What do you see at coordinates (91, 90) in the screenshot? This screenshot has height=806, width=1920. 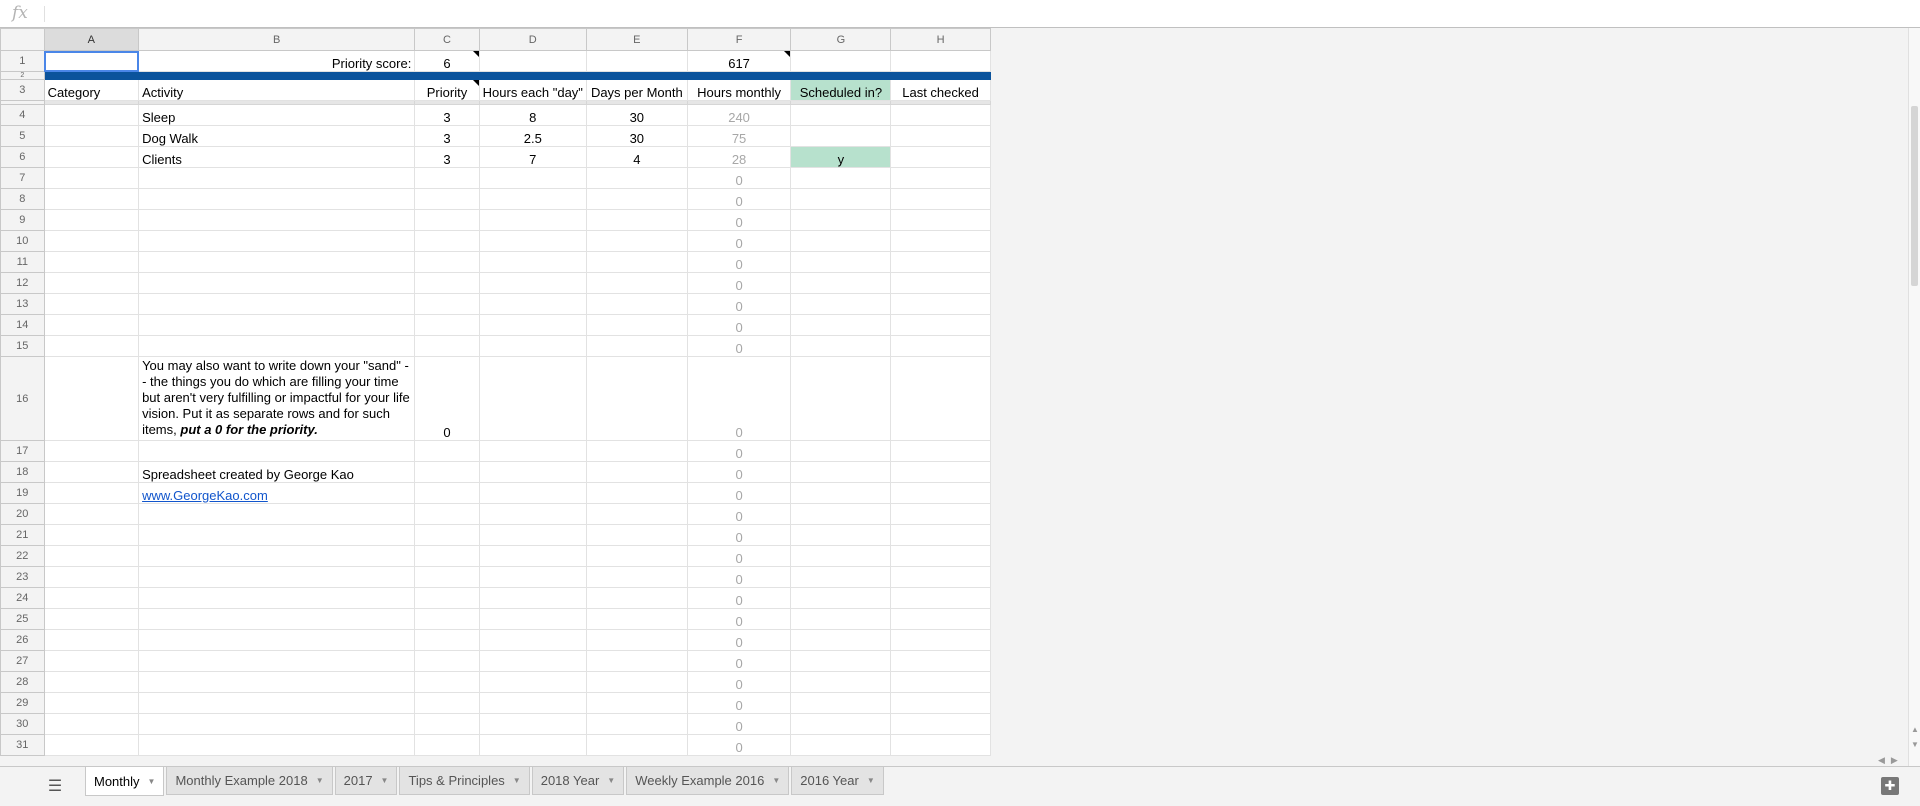 I see `cell-a3: Category` at bounding box center [91, 90].